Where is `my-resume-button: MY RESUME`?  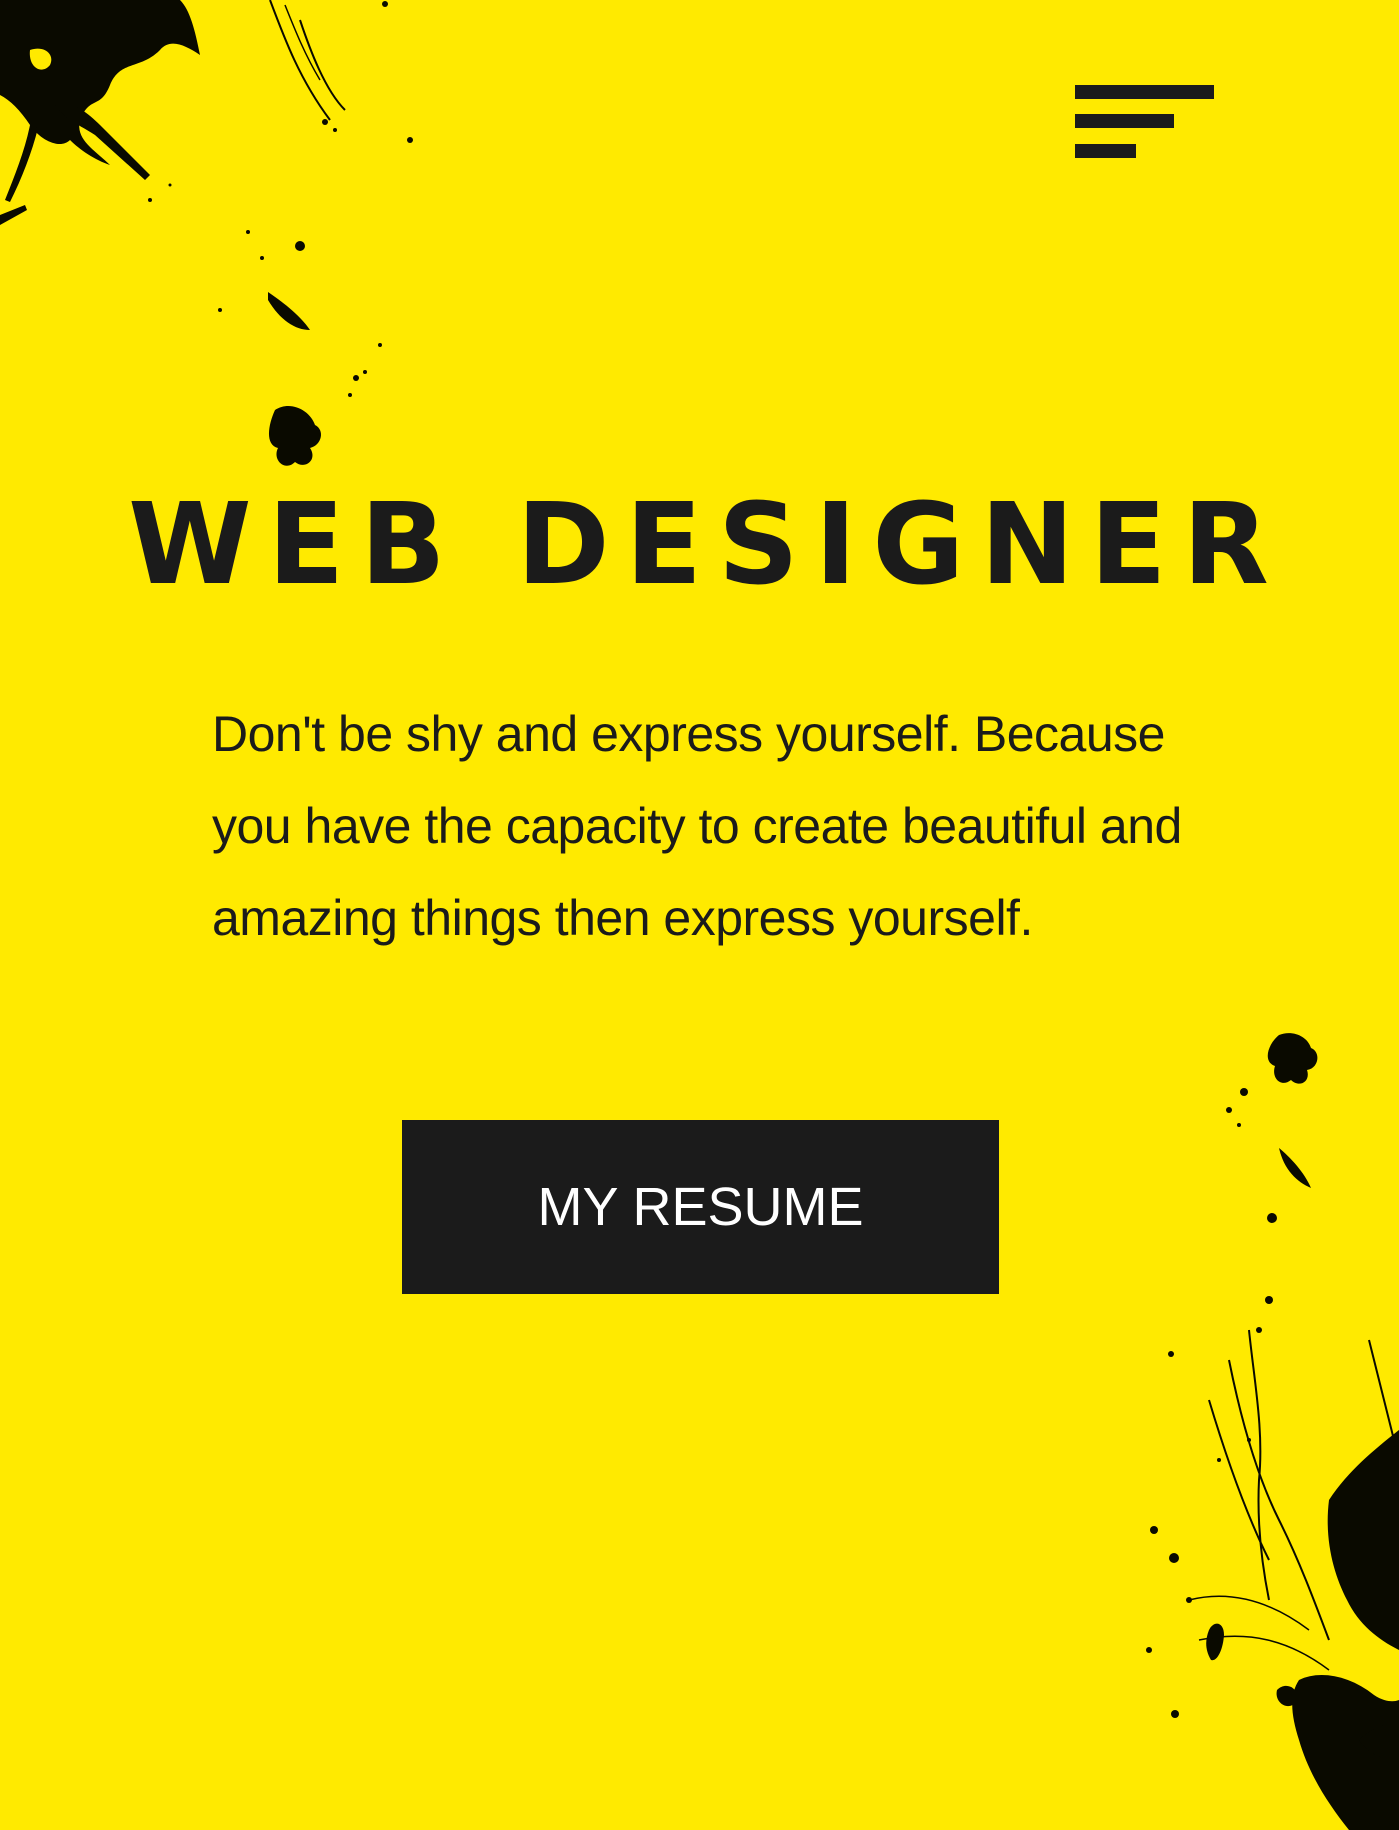
my-resume-button: MY RESUME is located at coordinates (700, 1207).